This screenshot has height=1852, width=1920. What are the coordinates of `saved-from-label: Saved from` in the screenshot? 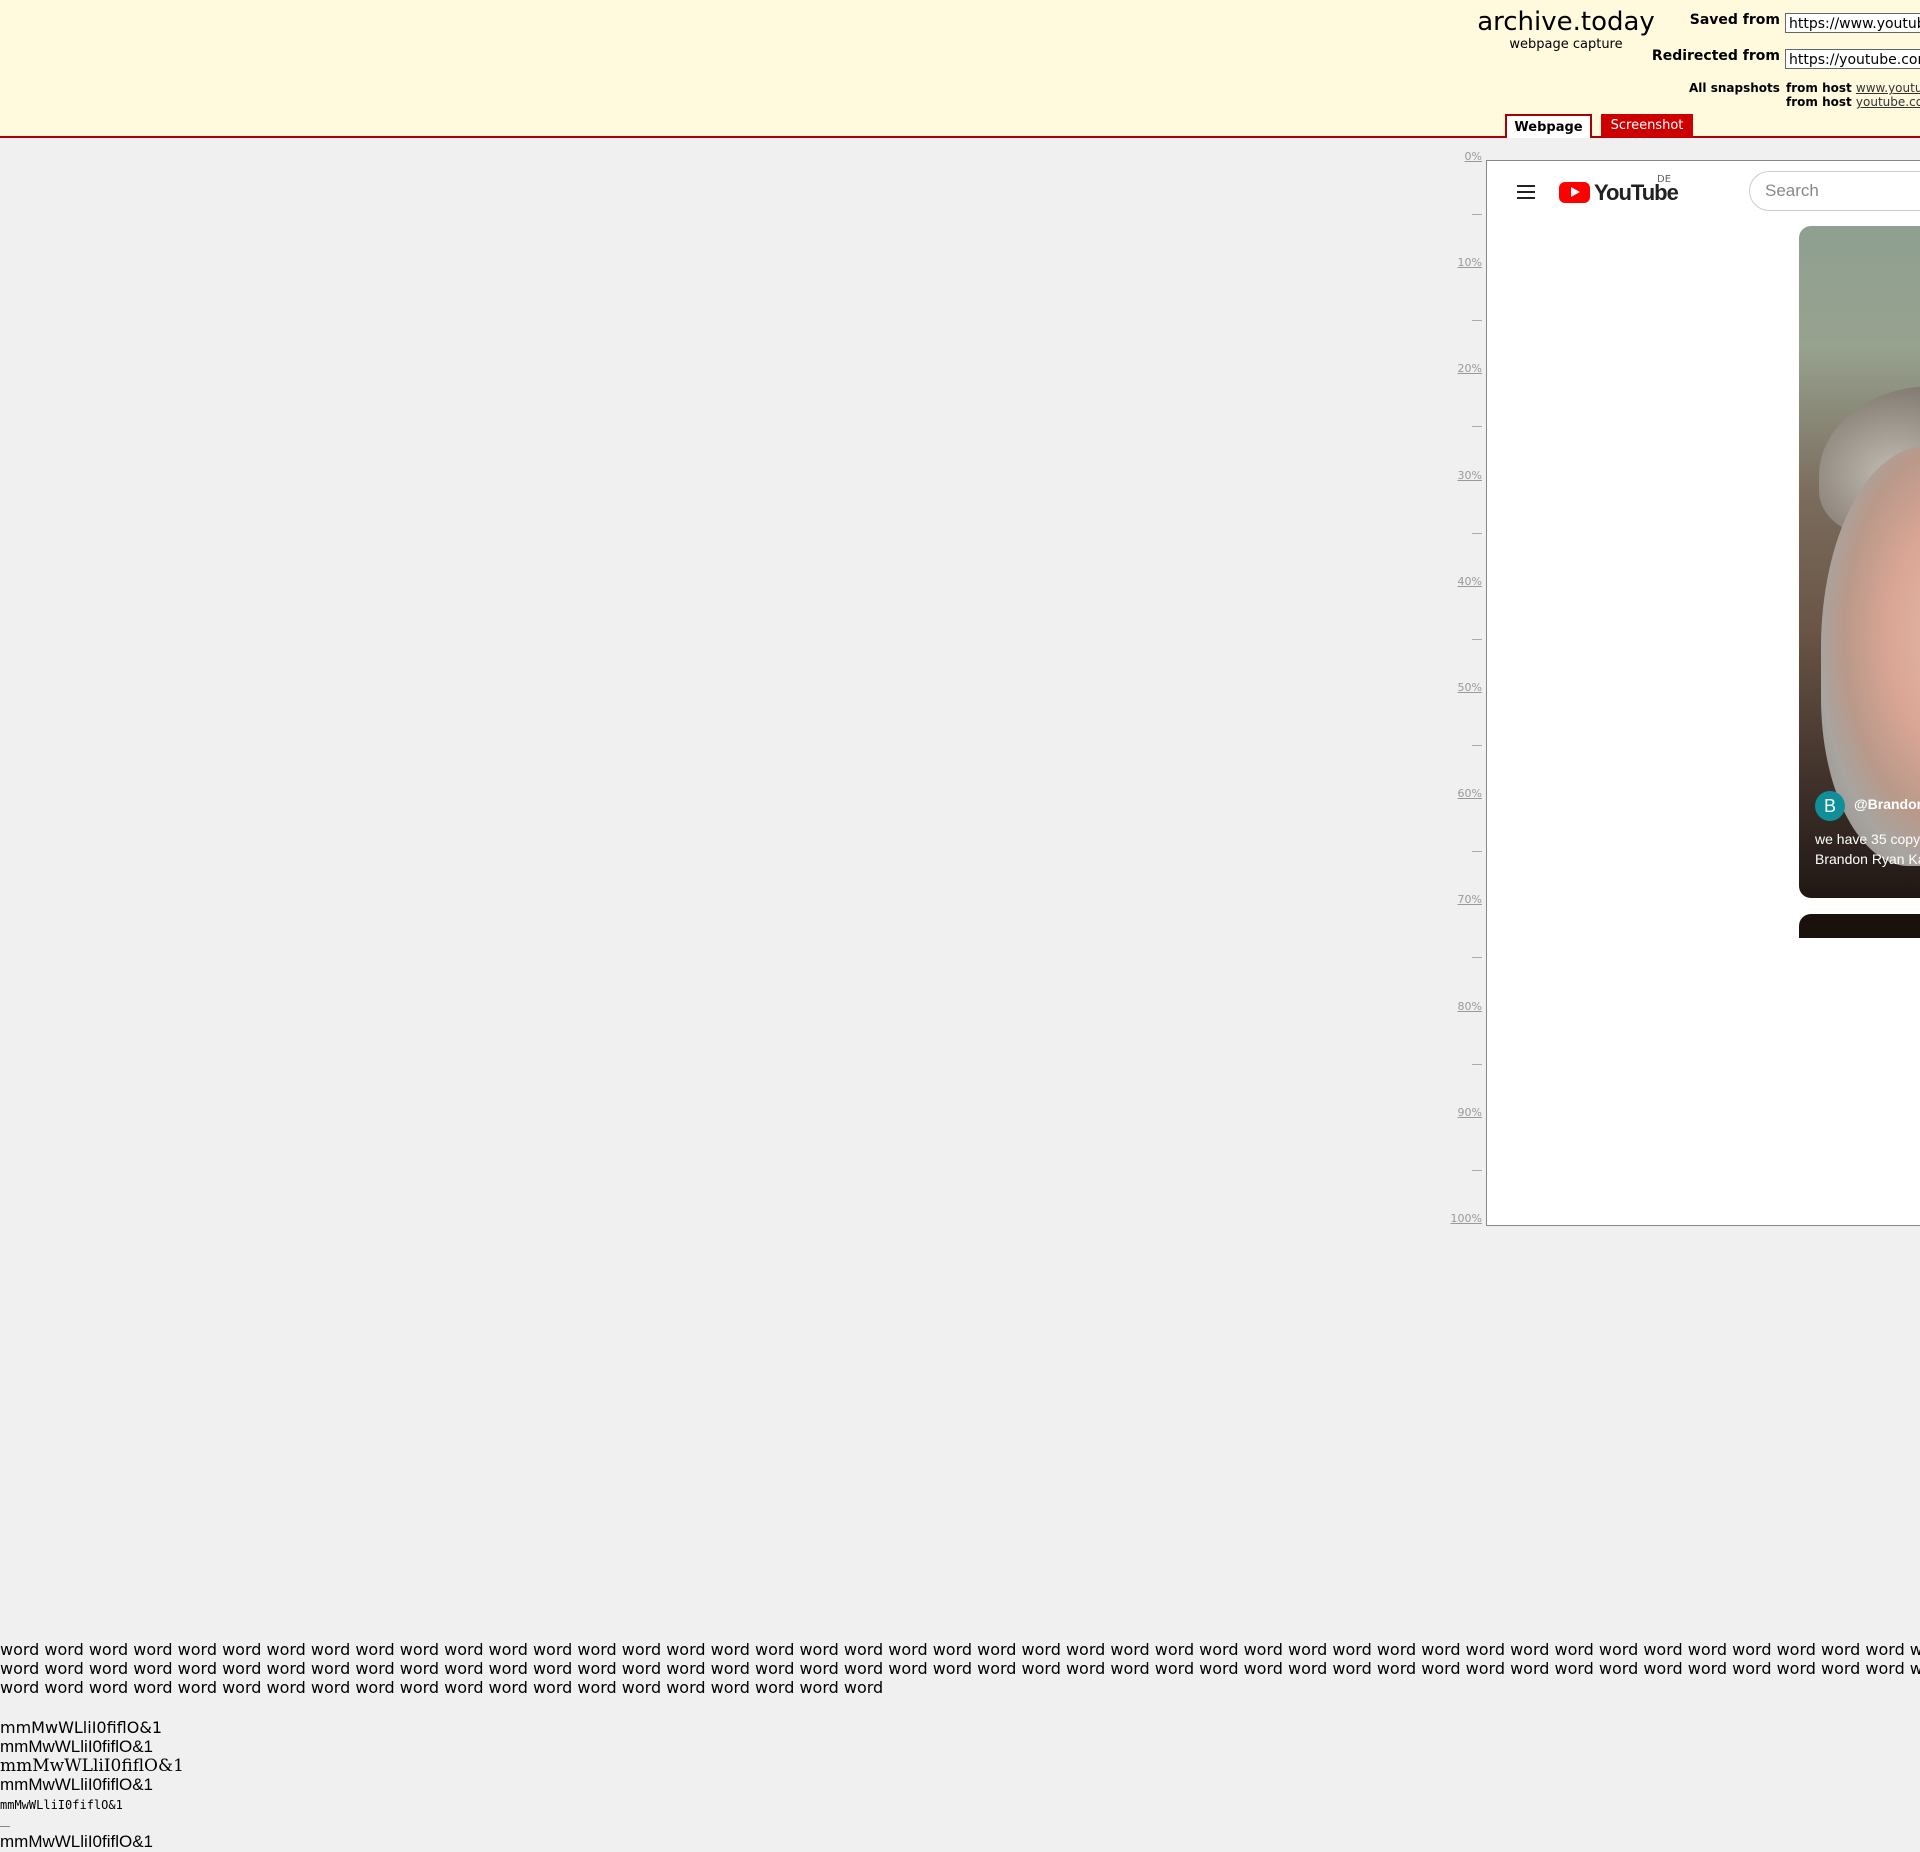 It's located at (1734, 20).